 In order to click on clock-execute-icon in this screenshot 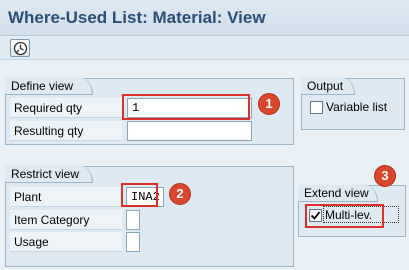, I will do `click(20, 48)`.